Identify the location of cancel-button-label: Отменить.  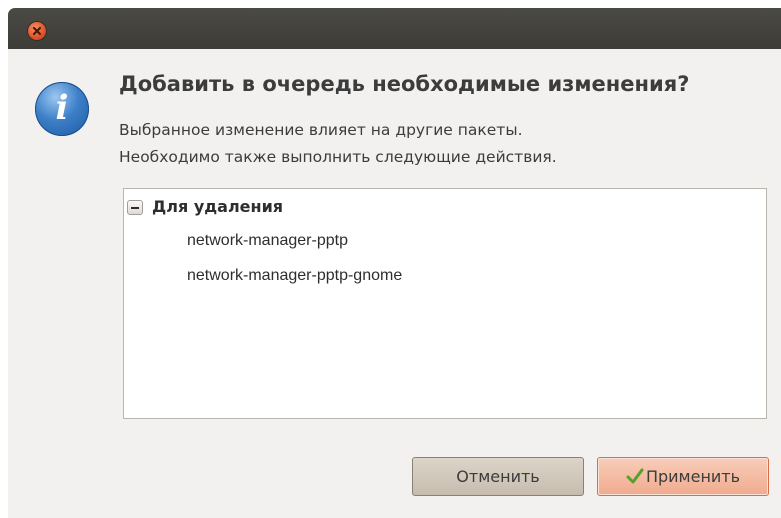
(498, 476).